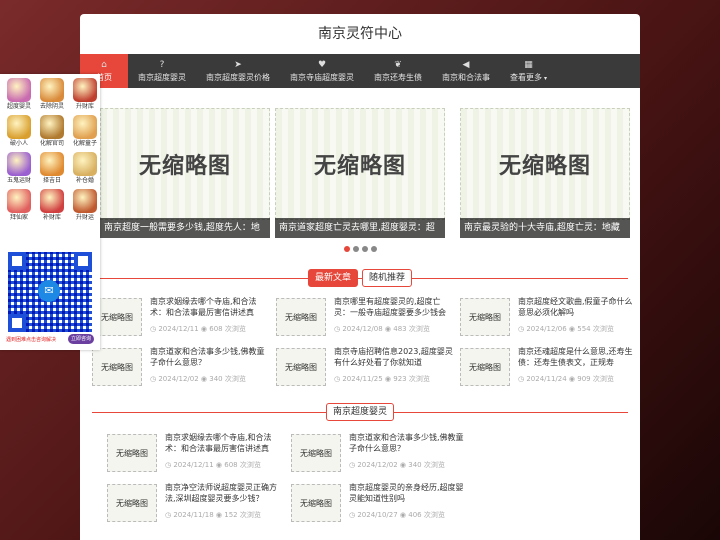  Describe the element at coordinates (360, 173) in the screenshot. I see `slide: 无缩略图 南京道家超度亡灵去哪里,超度婴灵：超` at that location.